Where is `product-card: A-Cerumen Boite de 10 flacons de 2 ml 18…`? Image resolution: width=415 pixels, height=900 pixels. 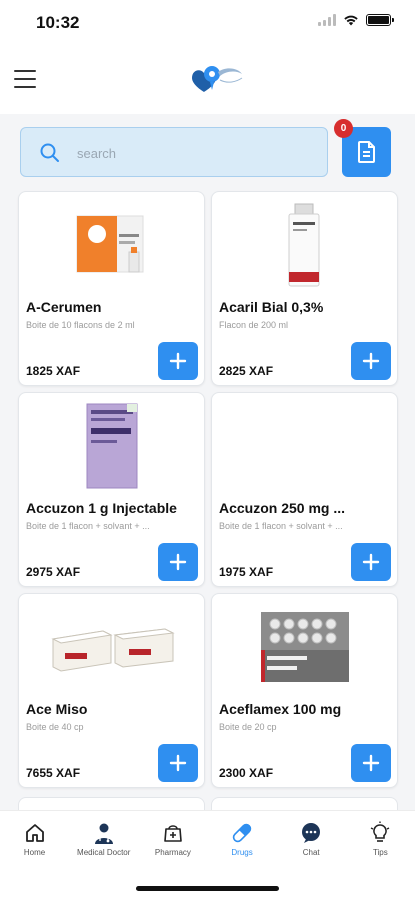
product-card: A-Cerumen Boite de 10 flacons de 2 ml 18… is located at coordinates (111, 288).